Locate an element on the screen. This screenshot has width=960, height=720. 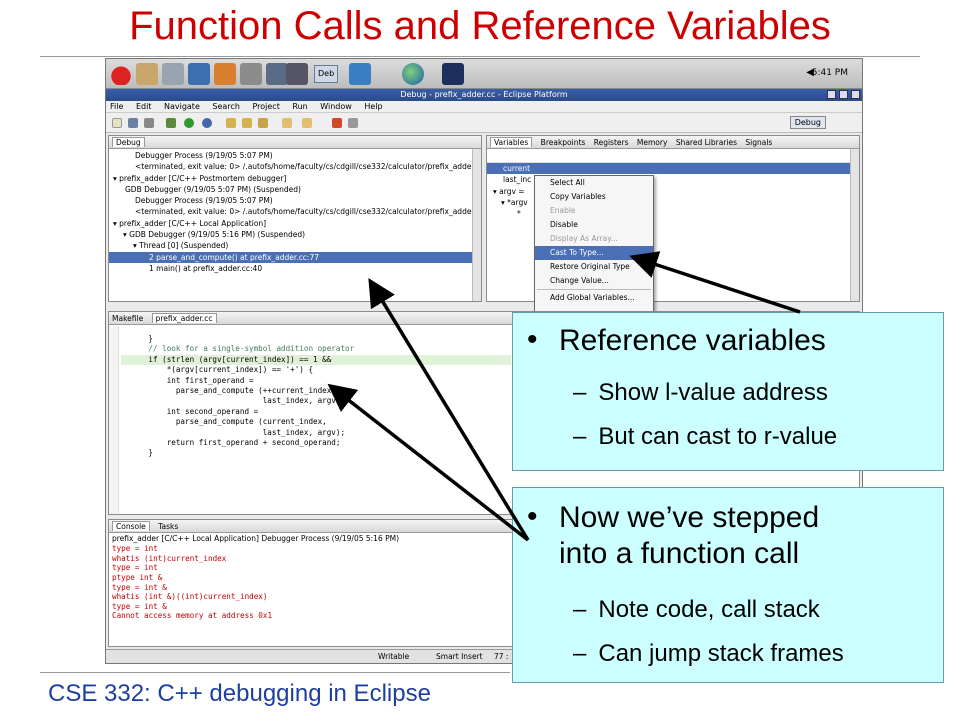
edit-icon is located at coordinates (263, 123).